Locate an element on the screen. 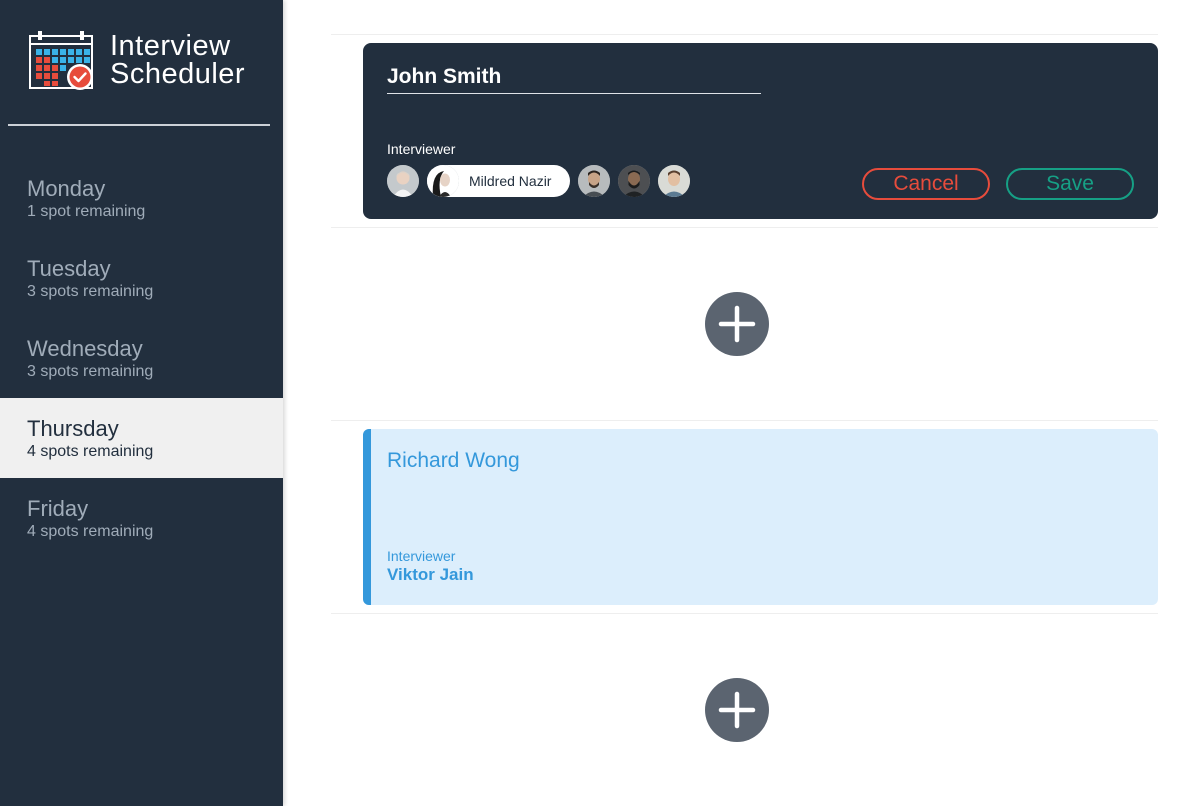 Image resolution: width=1188 pixels, height=806 pixels. app-logo: Interview Scheduler is located at coordinates (136, 61).